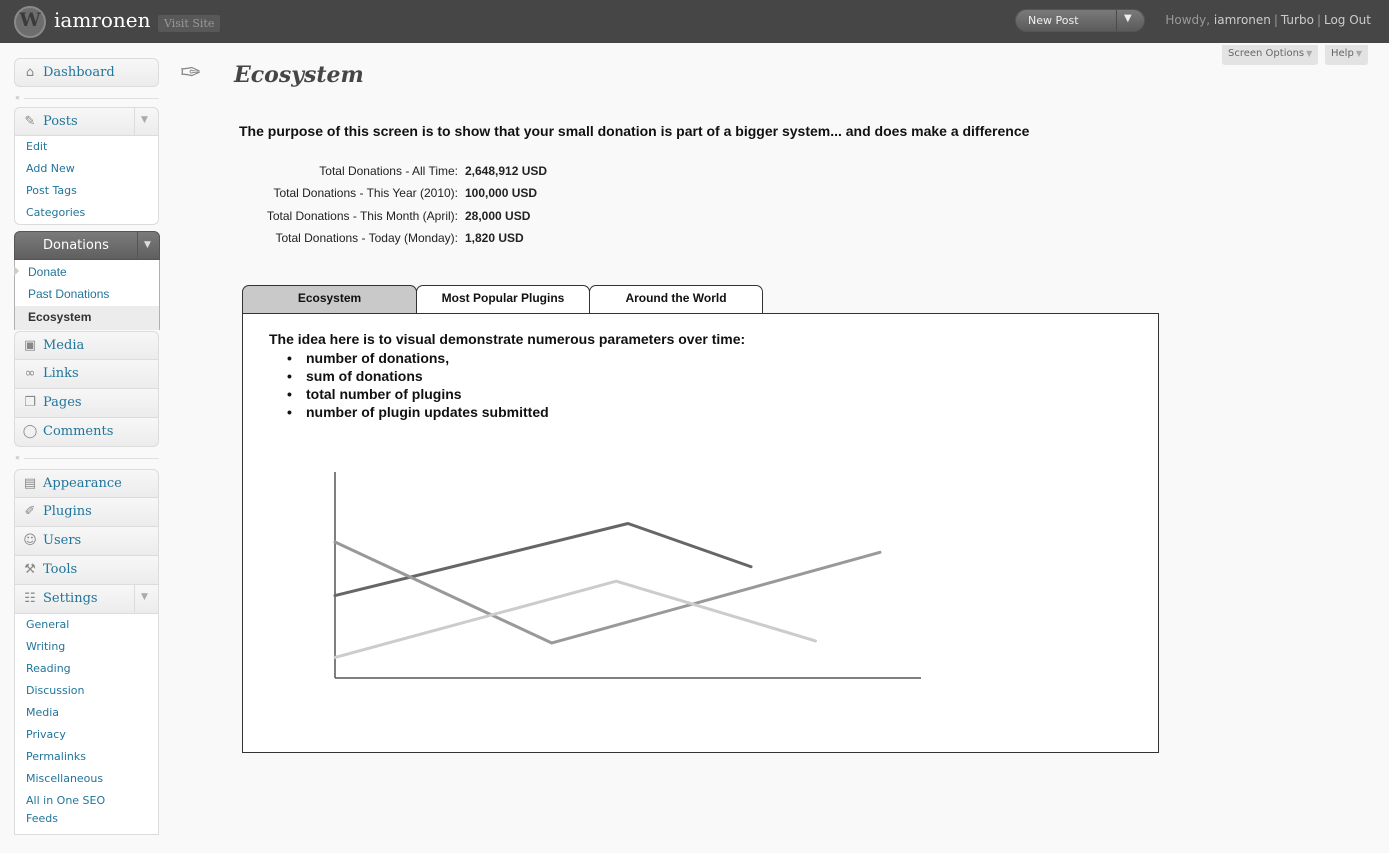  What do you see at coordinates (86, 374) in the screenshot?
I see `menu-item-links: ∞ Links` at bounding box center [86, 374].